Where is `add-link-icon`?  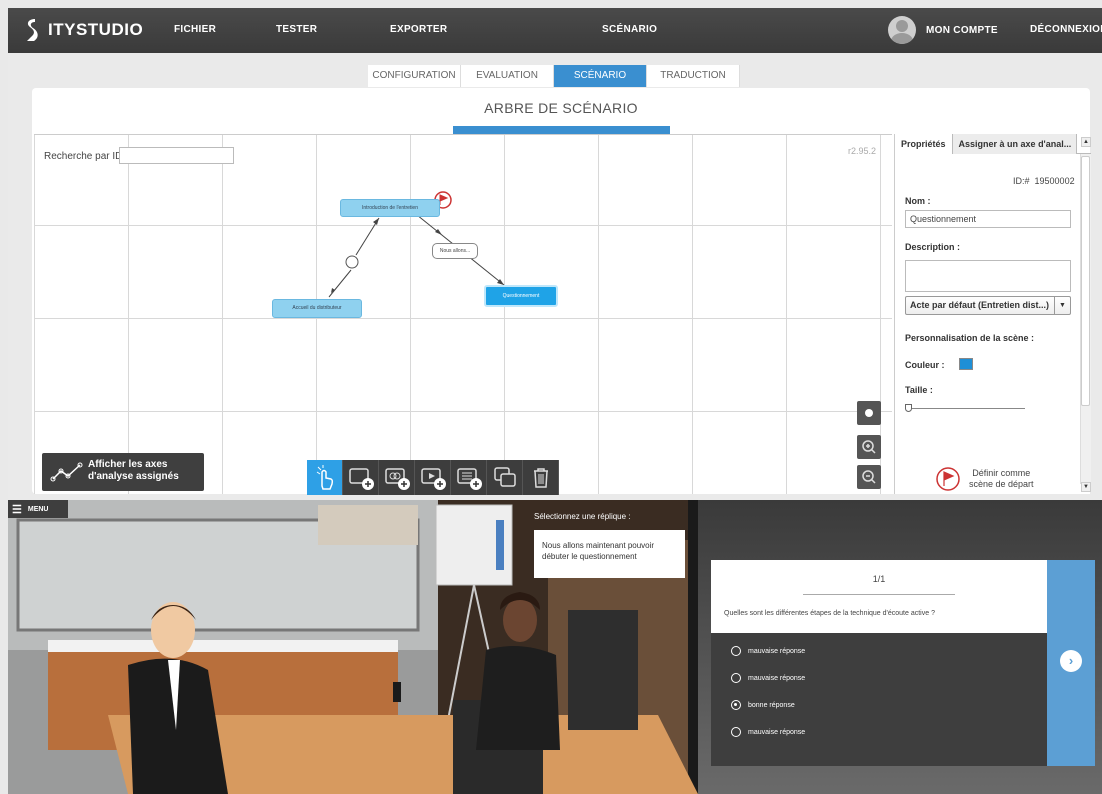 add-link-icon is located at coordinates (397, 479).